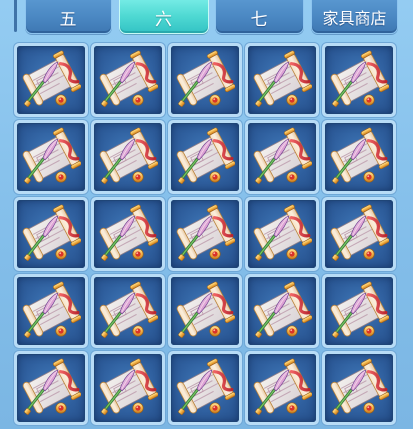 The width and height of the screenshot is (413, 429). Describe the element at coordinates (68, 17) in the screenshot. I see `tab-five: 五` at that location.